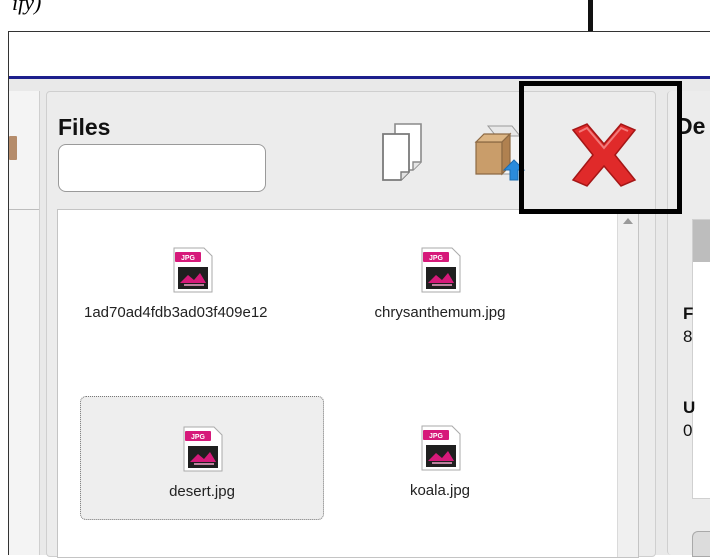 The height and width of the screenshot is (558, 710). Describe the element at coordinates (440, 490) in the screenshot. I see `file-name: koala.jpg` at that location.